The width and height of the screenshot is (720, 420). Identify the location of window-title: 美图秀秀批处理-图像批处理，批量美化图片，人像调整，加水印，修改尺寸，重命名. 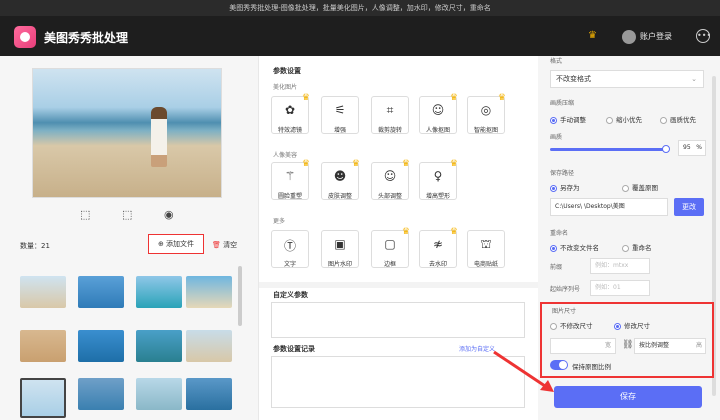
(360, 8).